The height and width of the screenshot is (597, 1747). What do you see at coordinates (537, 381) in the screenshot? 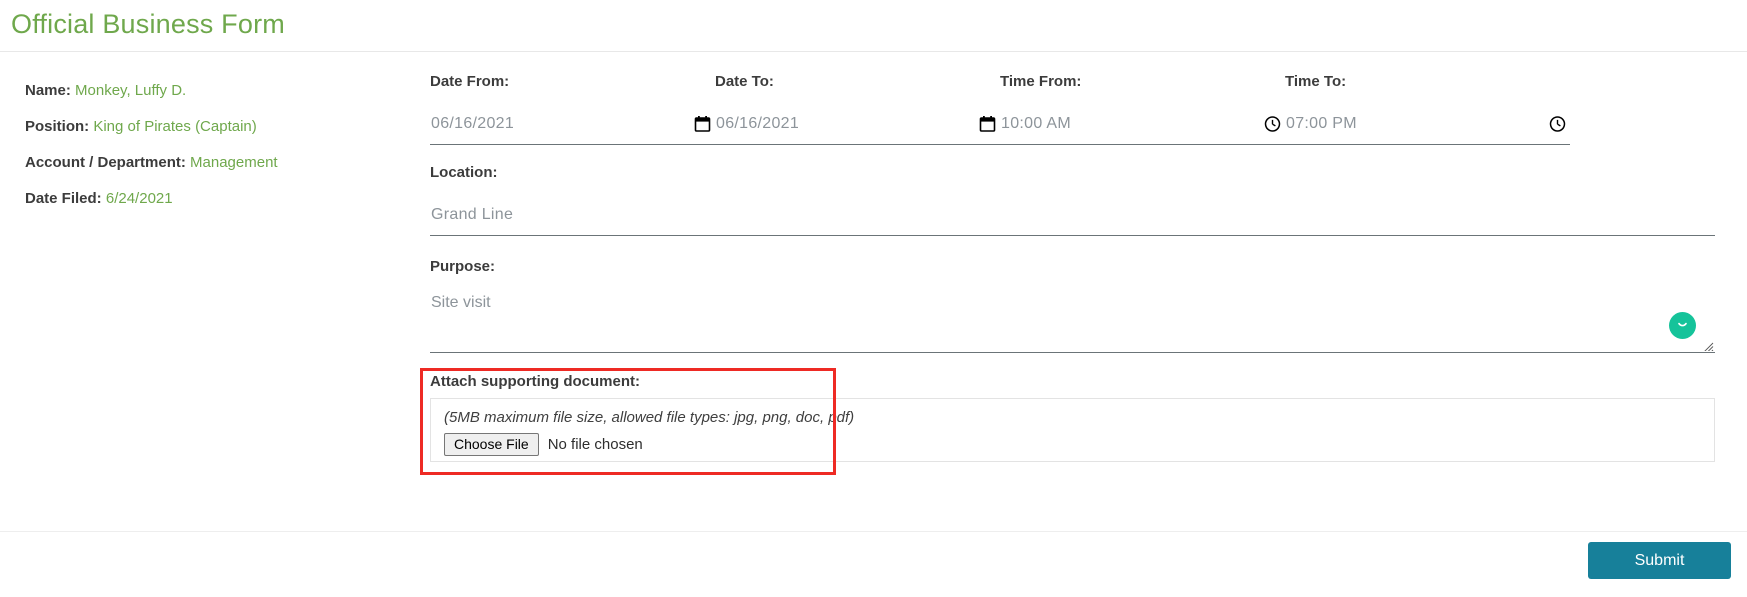
I see `attachment-label: Attach supporting document:` at bounding box center [537, 381].